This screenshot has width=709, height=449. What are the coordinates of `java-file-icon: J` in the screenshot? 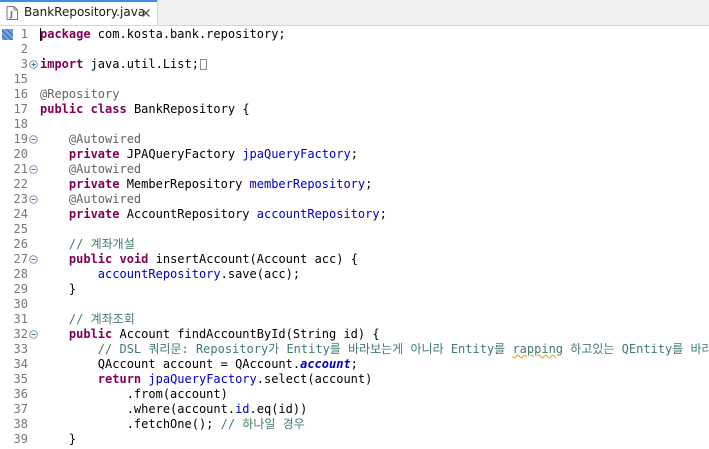 It's located at (12, 13).